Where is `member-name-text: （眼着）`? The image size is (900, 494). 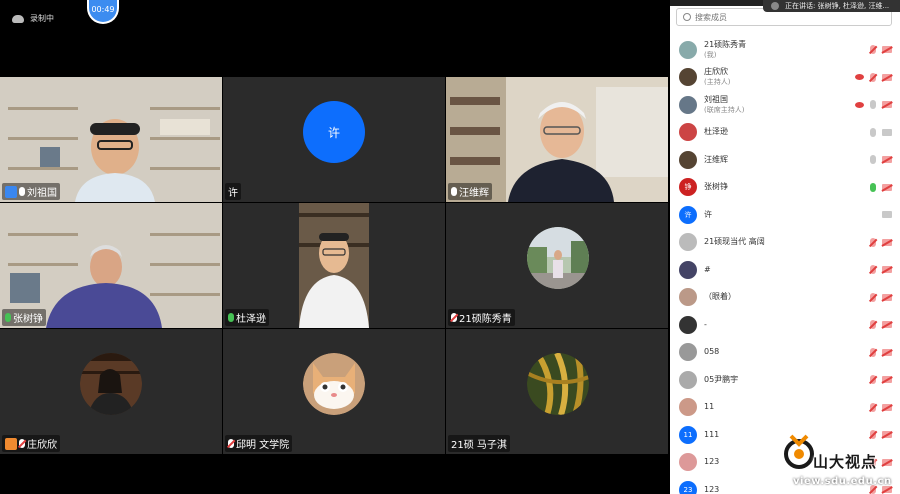
member-name-text: （眼着） is located at coordinates (720, 297).